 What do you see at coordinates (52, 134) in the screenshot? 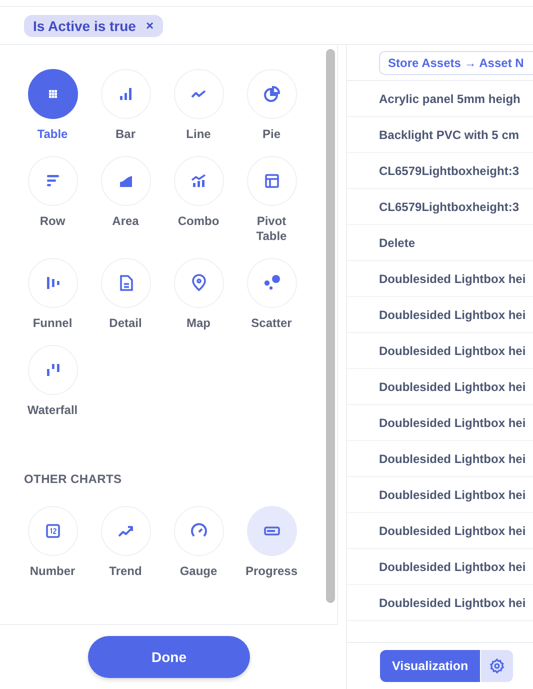
I see `chart-type-label: Table` at bounding box center [52, 134].